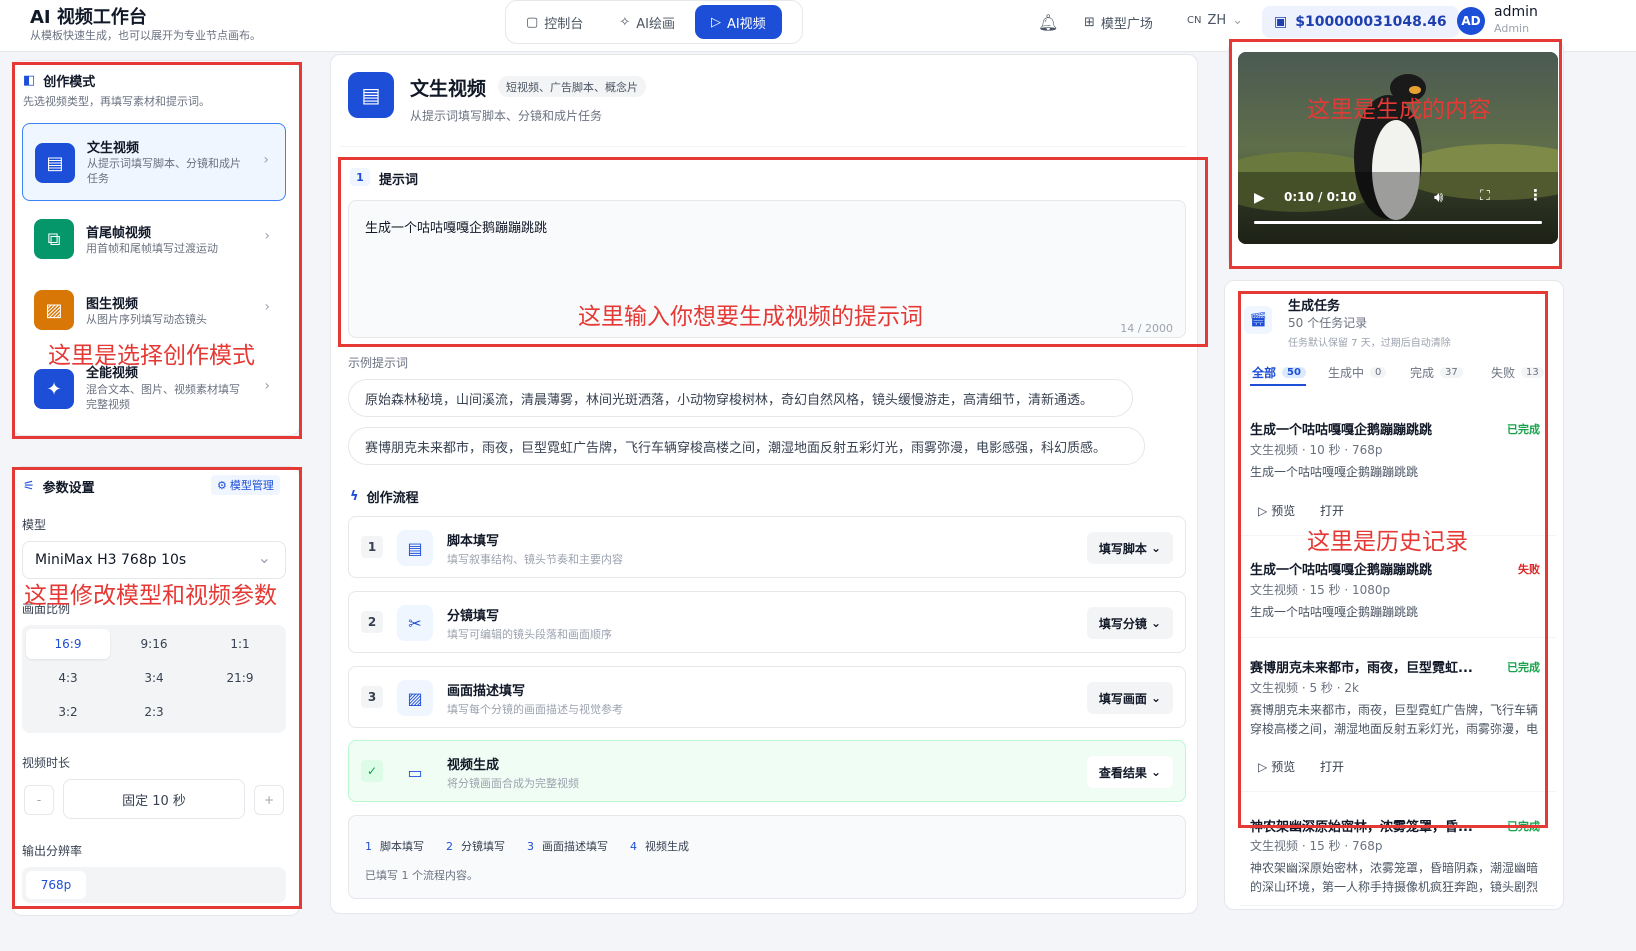 This screenshot has height=951, width=1636. Describe the element at coordinates (1485, 196) in the screenshot. I see `fullscreen-icon: ⛶` at that location.